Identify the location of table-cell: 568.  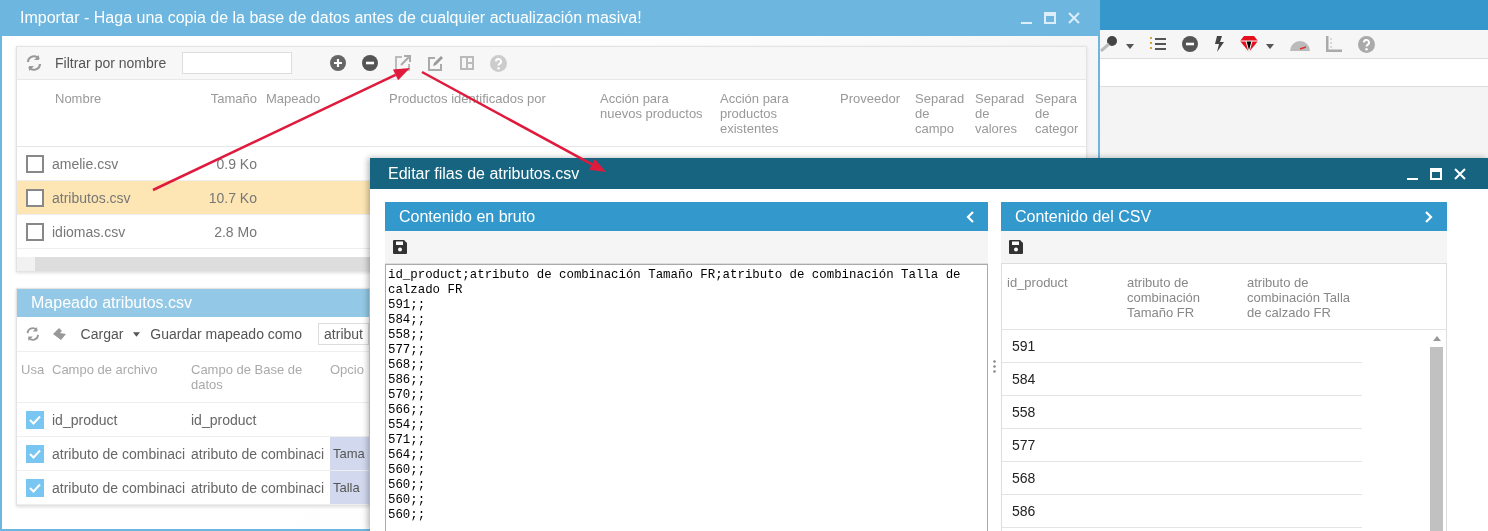
(1182, 478).